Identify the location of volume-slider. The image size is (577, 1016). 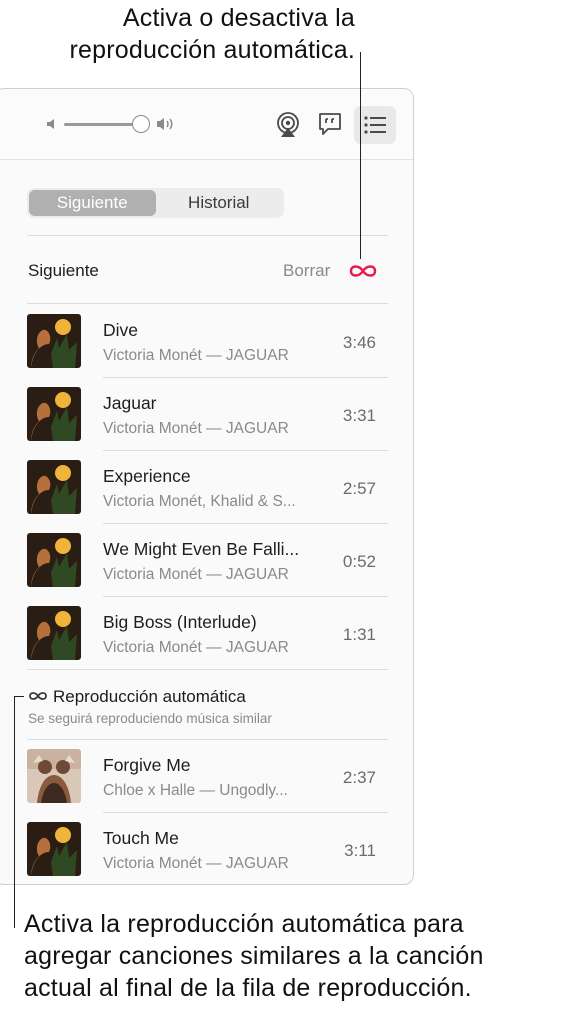
(103, 124).